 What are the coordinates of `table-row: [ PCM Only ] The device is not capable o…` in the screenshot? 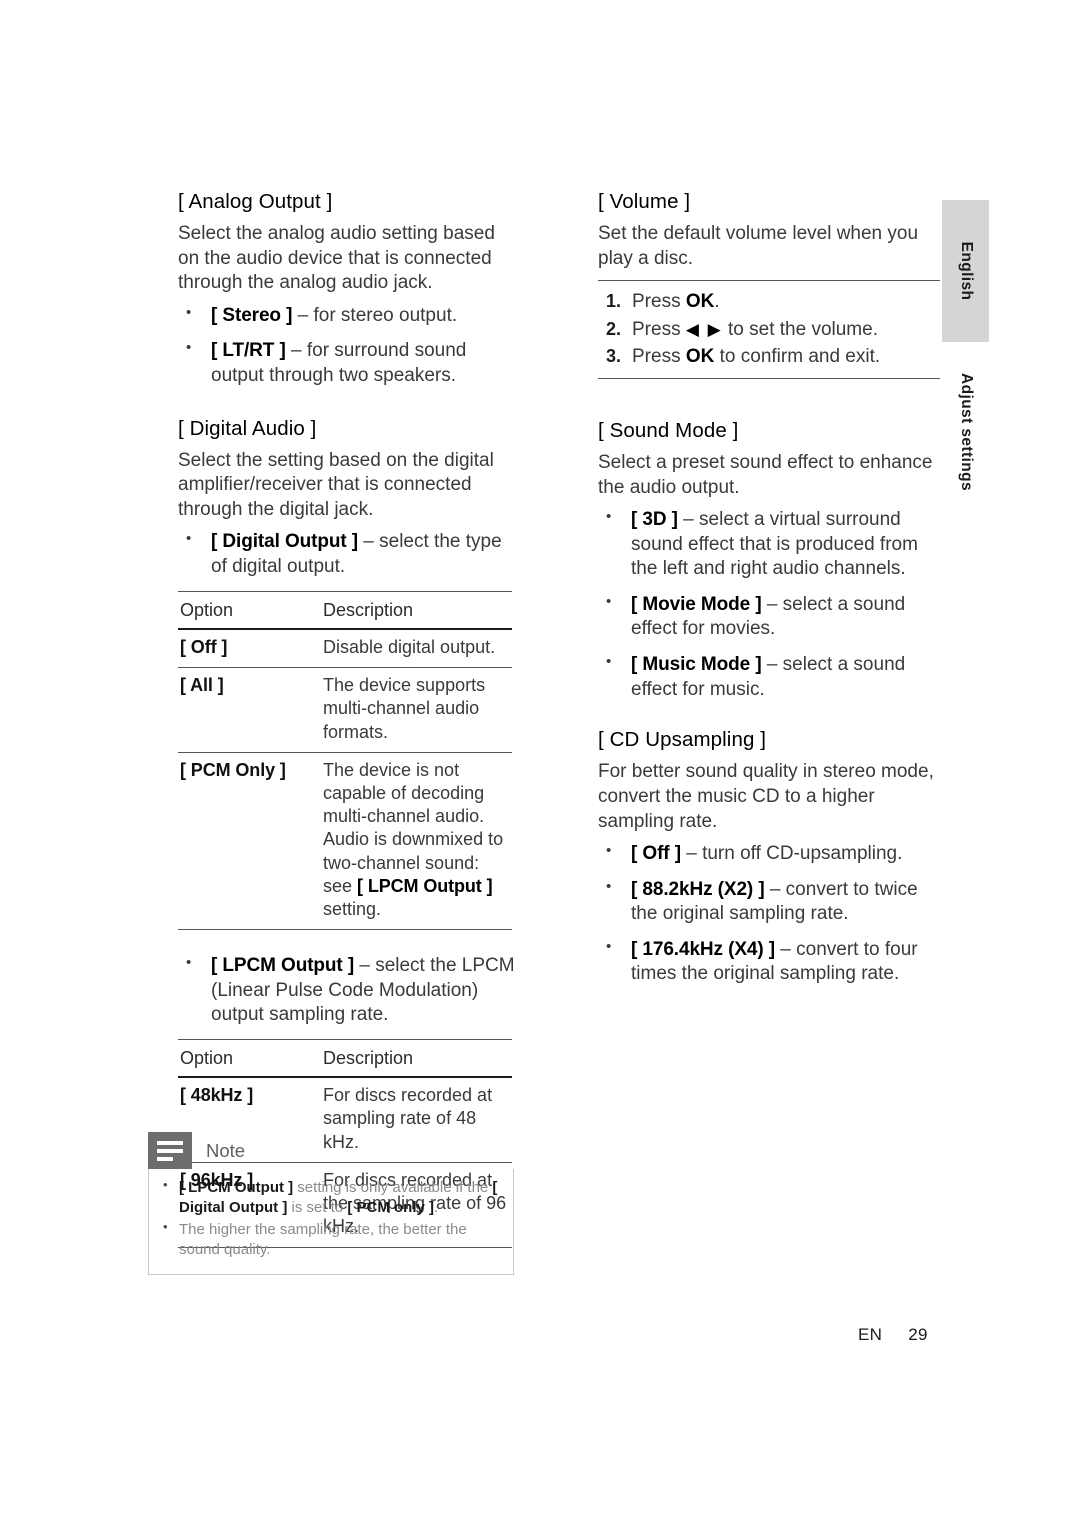 It's located at (345, 841).